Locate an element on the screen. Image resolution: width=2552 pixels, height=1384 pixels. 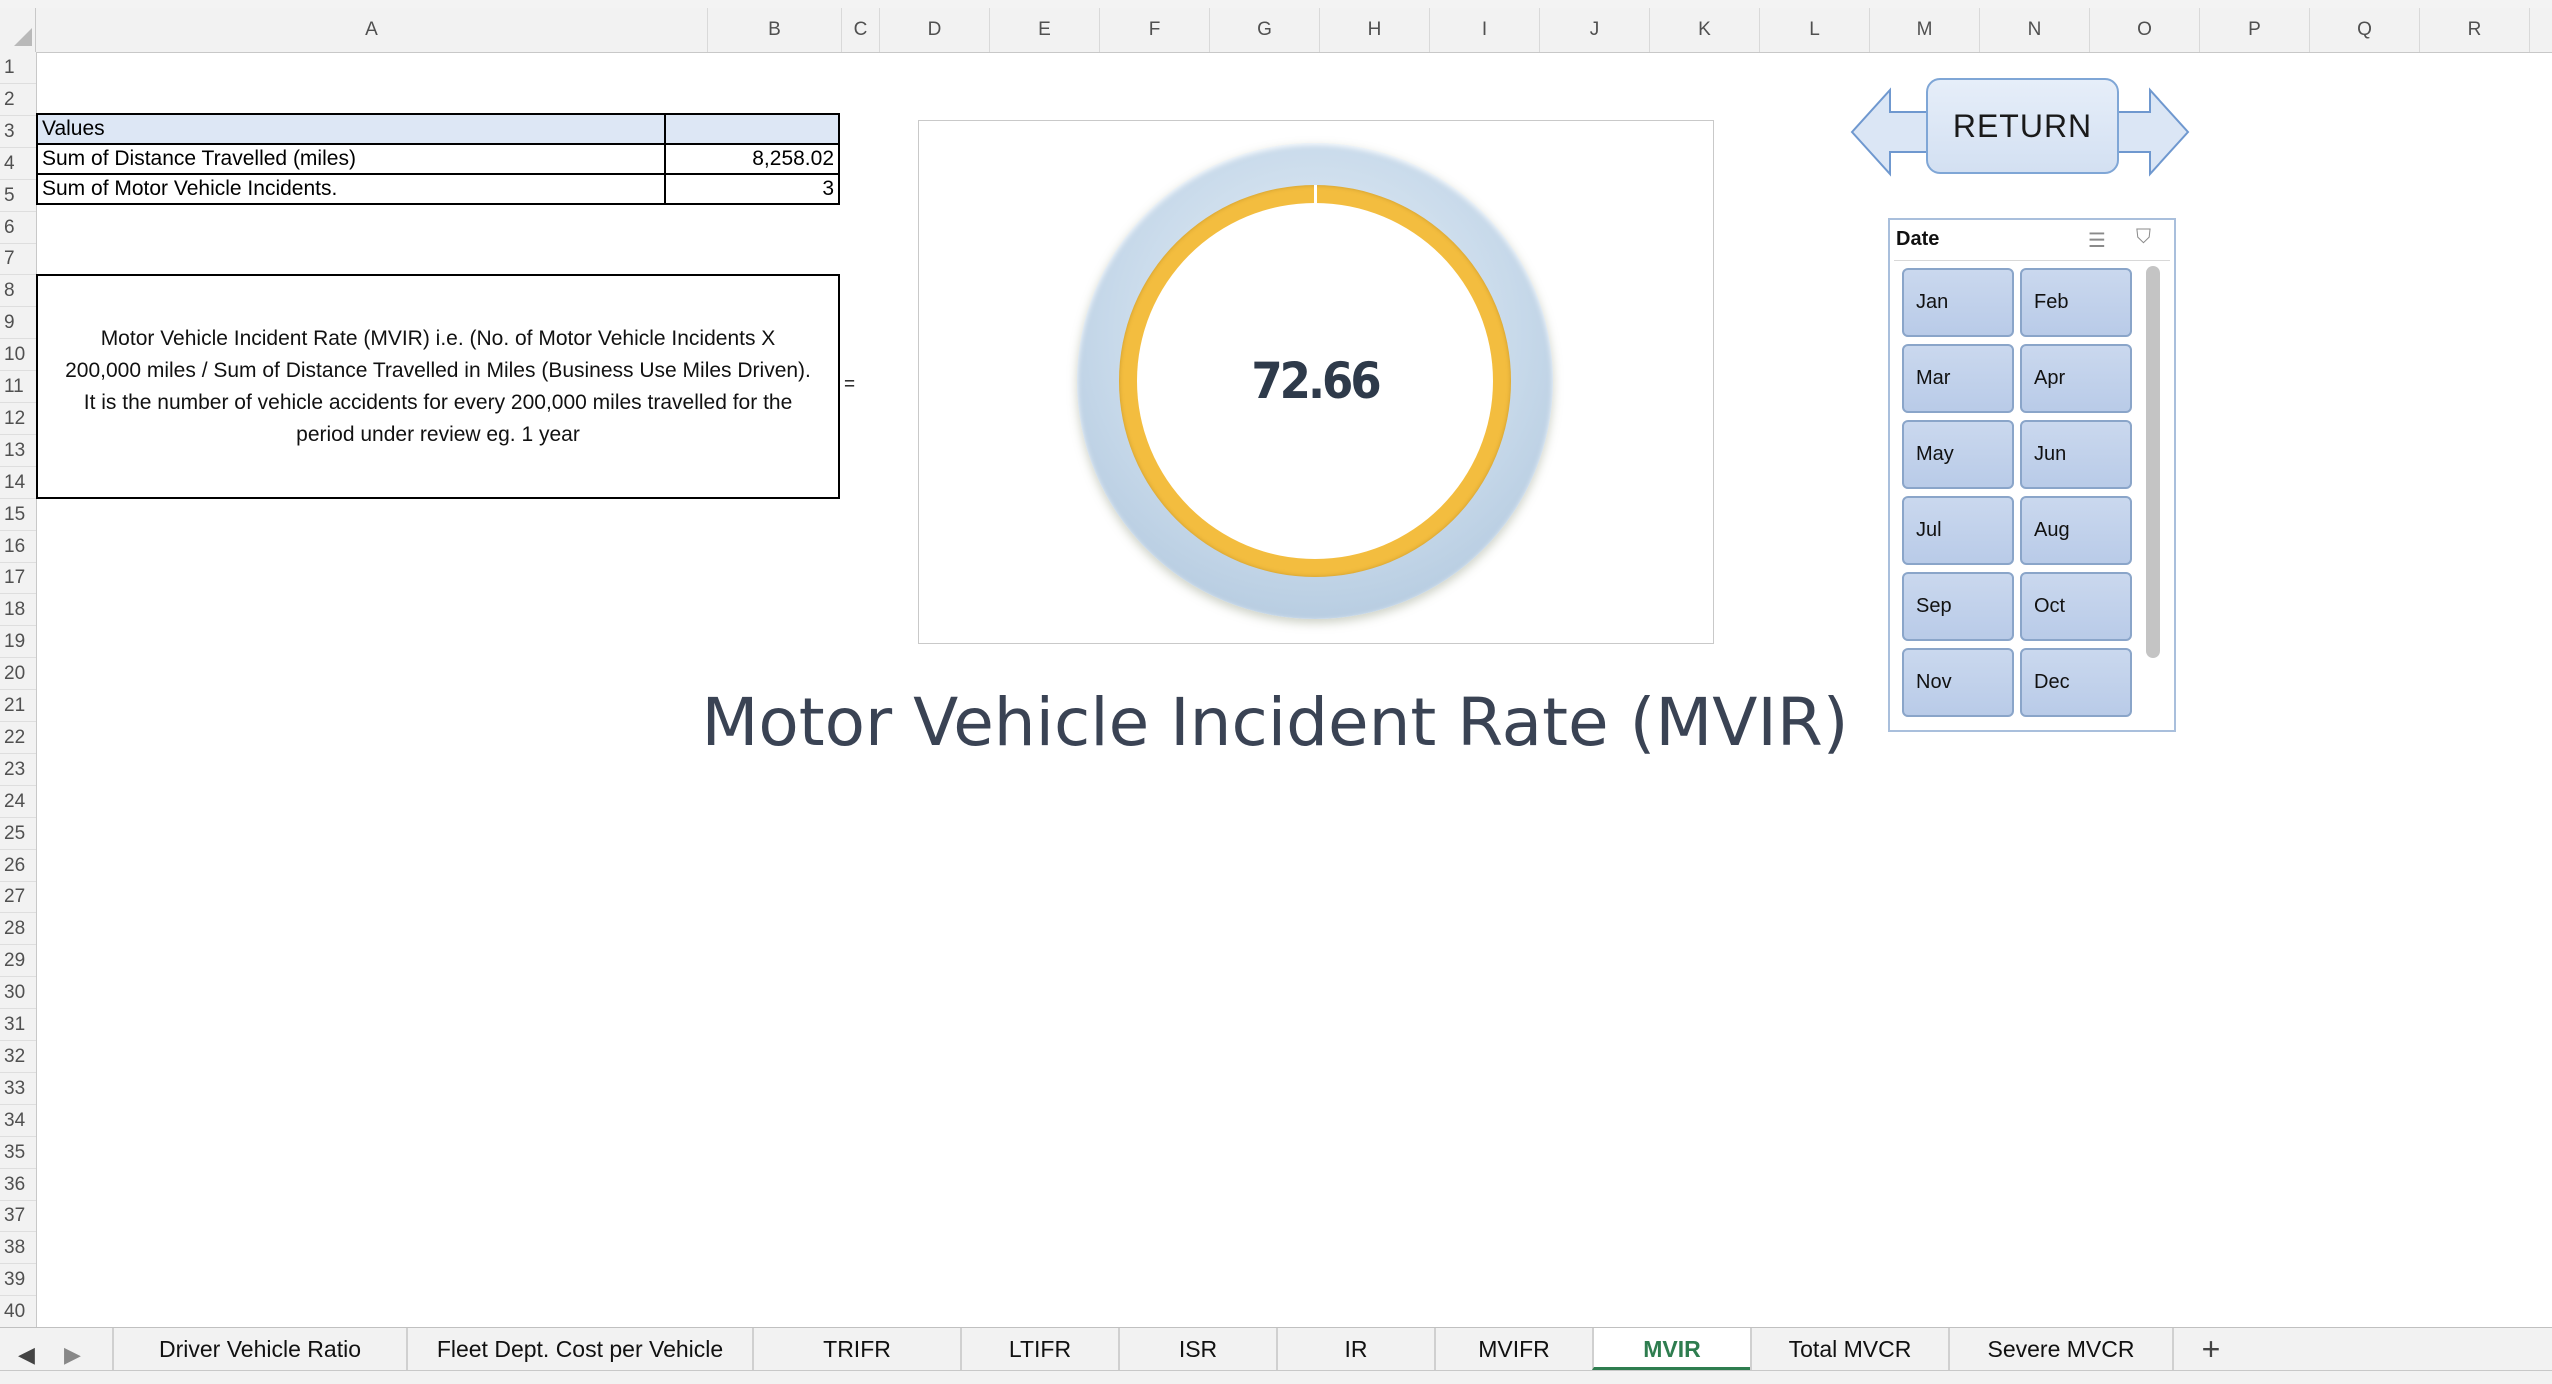
row-header-19: 19 is located at coordinates (18, 642).